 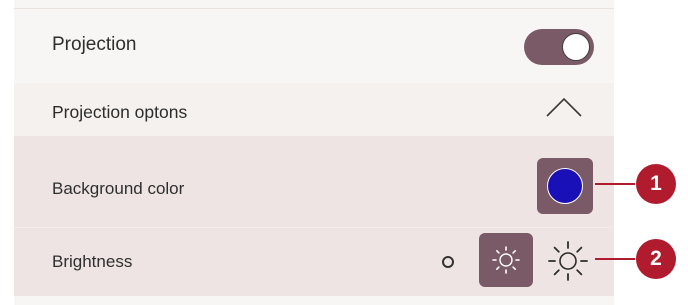 I want to click on projection-options-label: Projection optons, so click(x=120, y=112).